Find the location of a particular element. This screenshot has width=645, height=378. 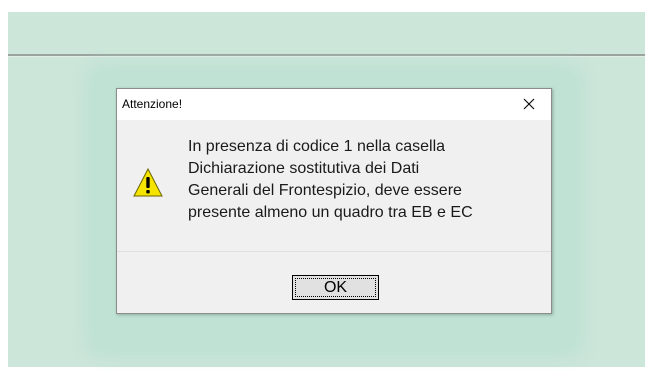

dialog-button-row: OK is located at coordinates (334, 282).